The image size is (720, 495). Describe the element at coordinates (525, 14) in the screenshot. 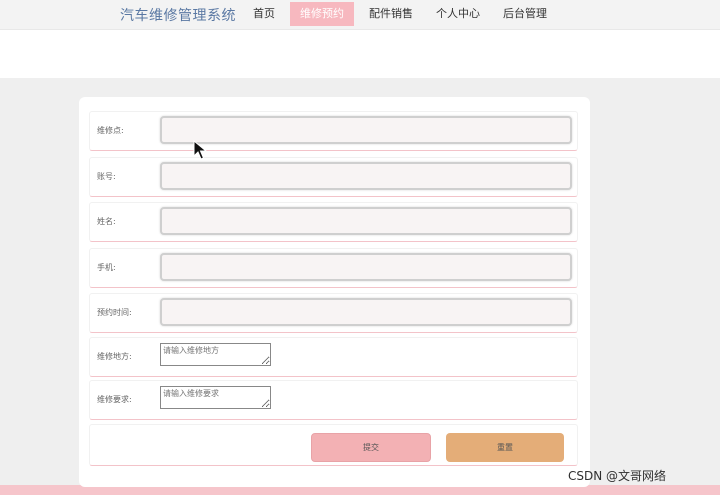

I see `nav-admin: 后台管理` at that location.